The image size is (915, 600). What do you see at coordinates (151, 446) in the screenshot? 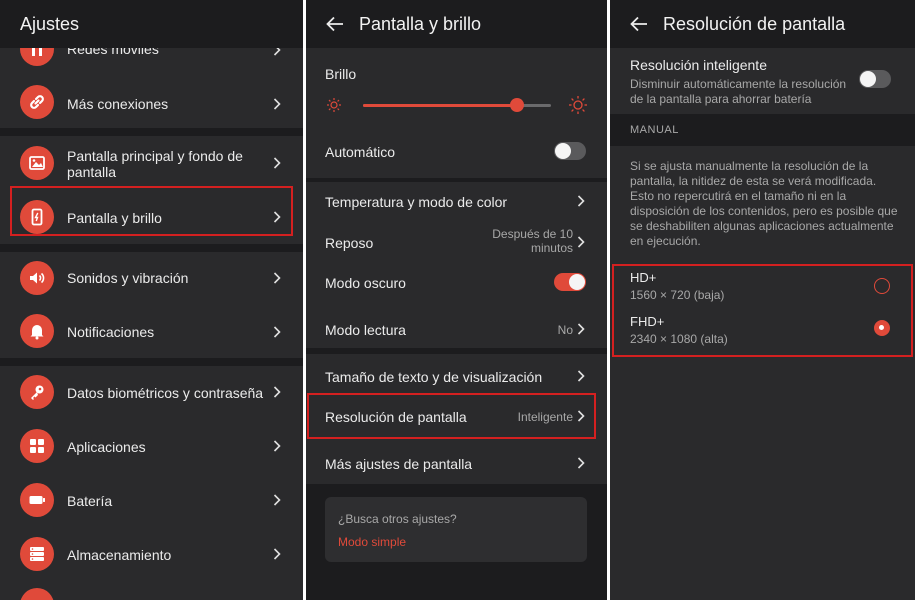
I see `settings-item-apps: Aplicaciones` at bounding box center [151, 446].